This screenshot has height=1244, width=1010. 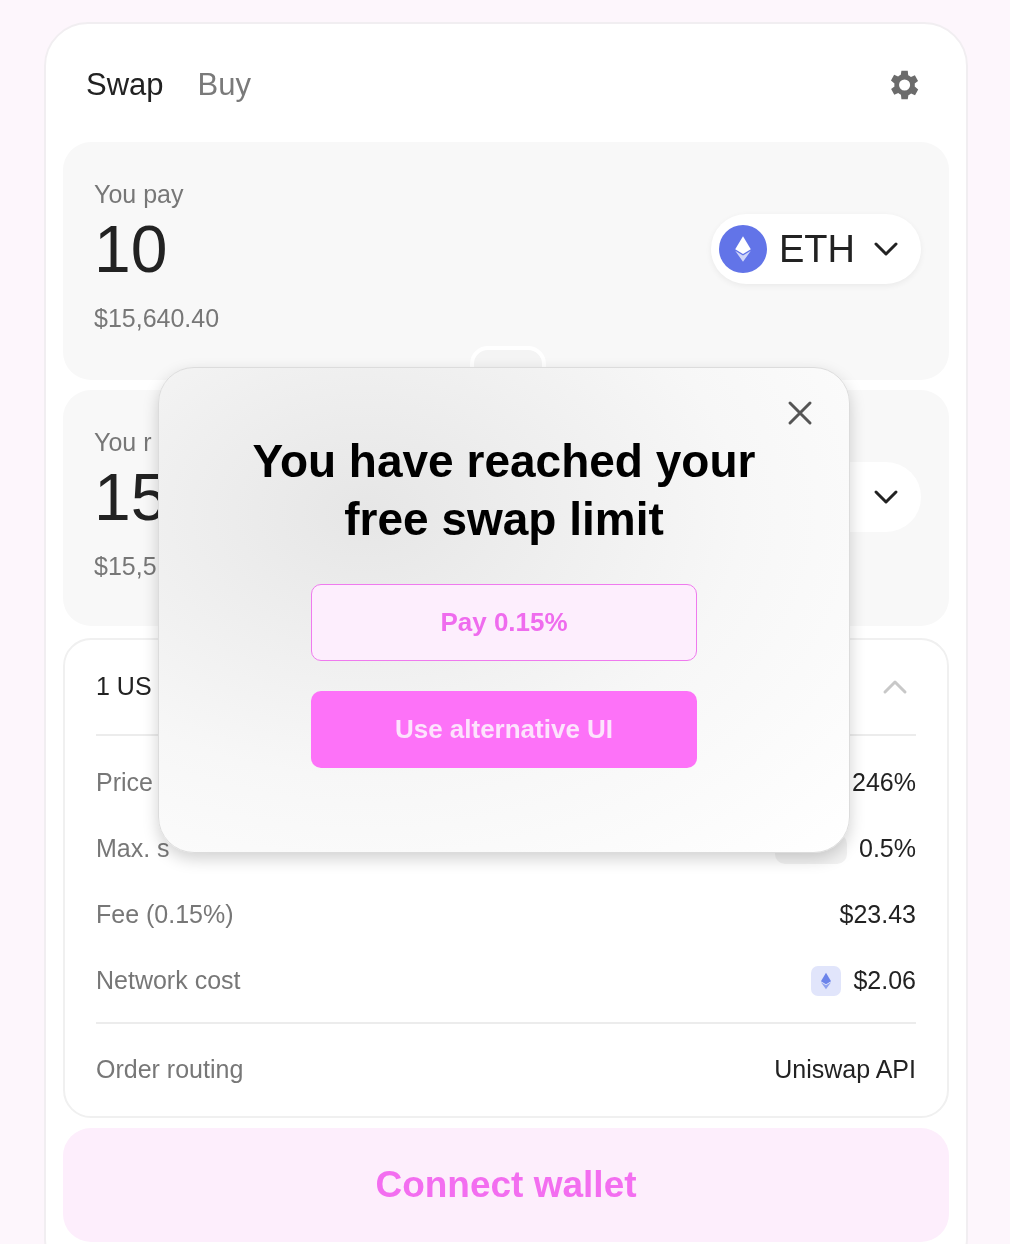 What do you see at coordinates (887, 849) in the screenshot?
I see `detail-value: 0.5%` at bounding box center [887, 849].